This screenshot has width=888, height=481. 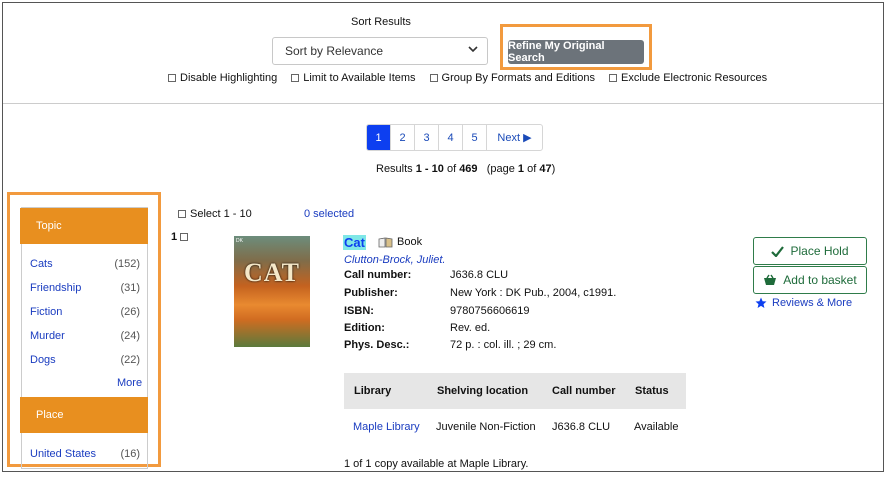 I want to click on facet-count: (26), so click(x=130, y=312).